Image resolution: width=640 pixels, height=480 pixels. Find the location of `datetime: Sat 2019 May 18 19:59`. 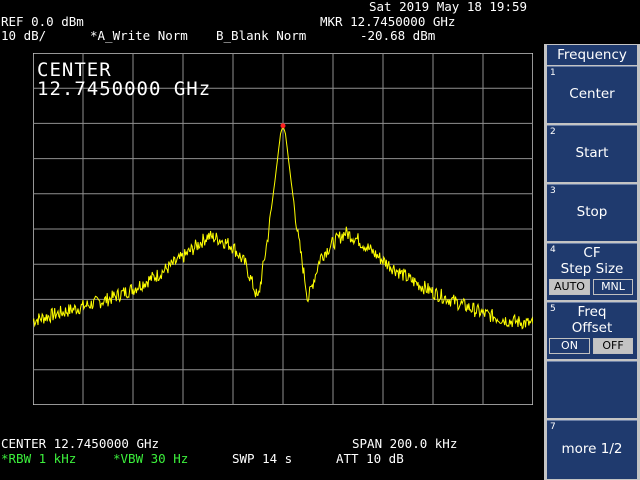

datetime: Sat 2019 May 18 19:59 is located at coordinates (448, 7).